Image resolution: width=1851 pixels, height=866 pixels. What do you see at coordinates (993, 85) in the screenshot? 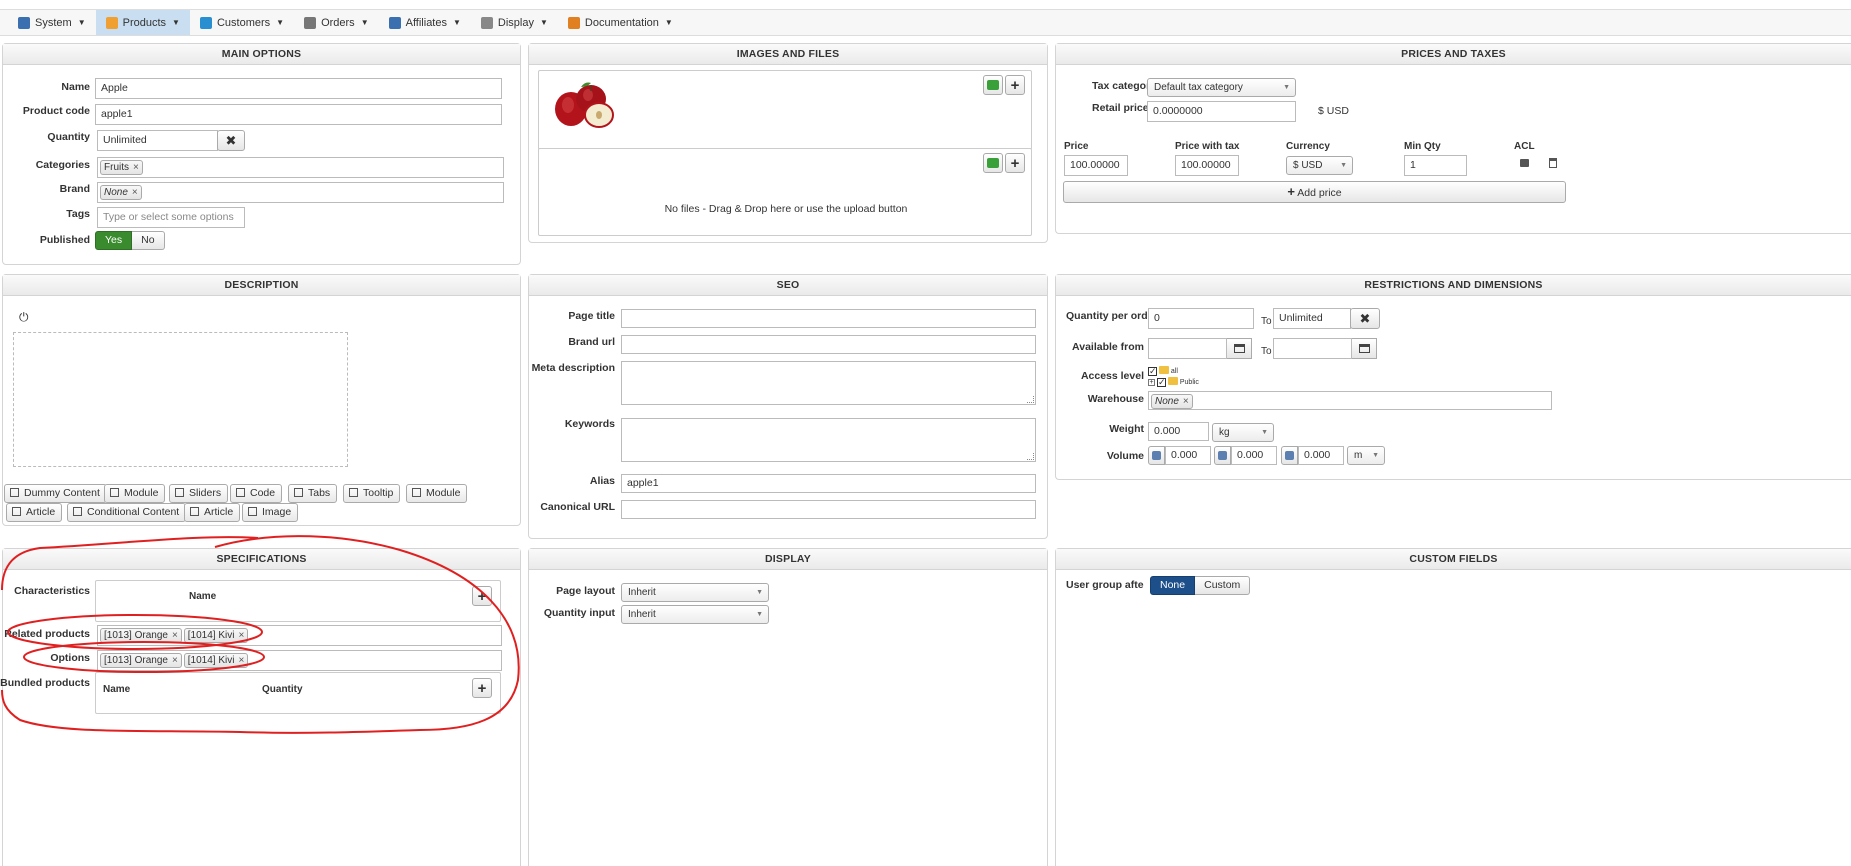
I see `upload-image-button` at bounding box center [993, 85].